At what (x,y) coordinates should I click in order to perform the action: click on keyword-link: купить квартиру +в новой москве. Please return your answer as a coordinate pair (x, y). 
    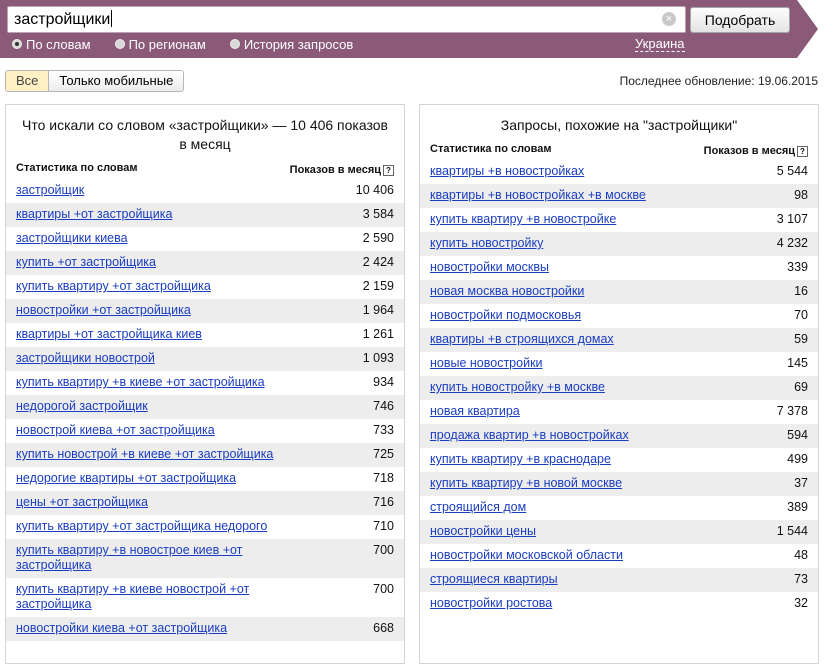
    Looking at the image, I should click on (526, 483).